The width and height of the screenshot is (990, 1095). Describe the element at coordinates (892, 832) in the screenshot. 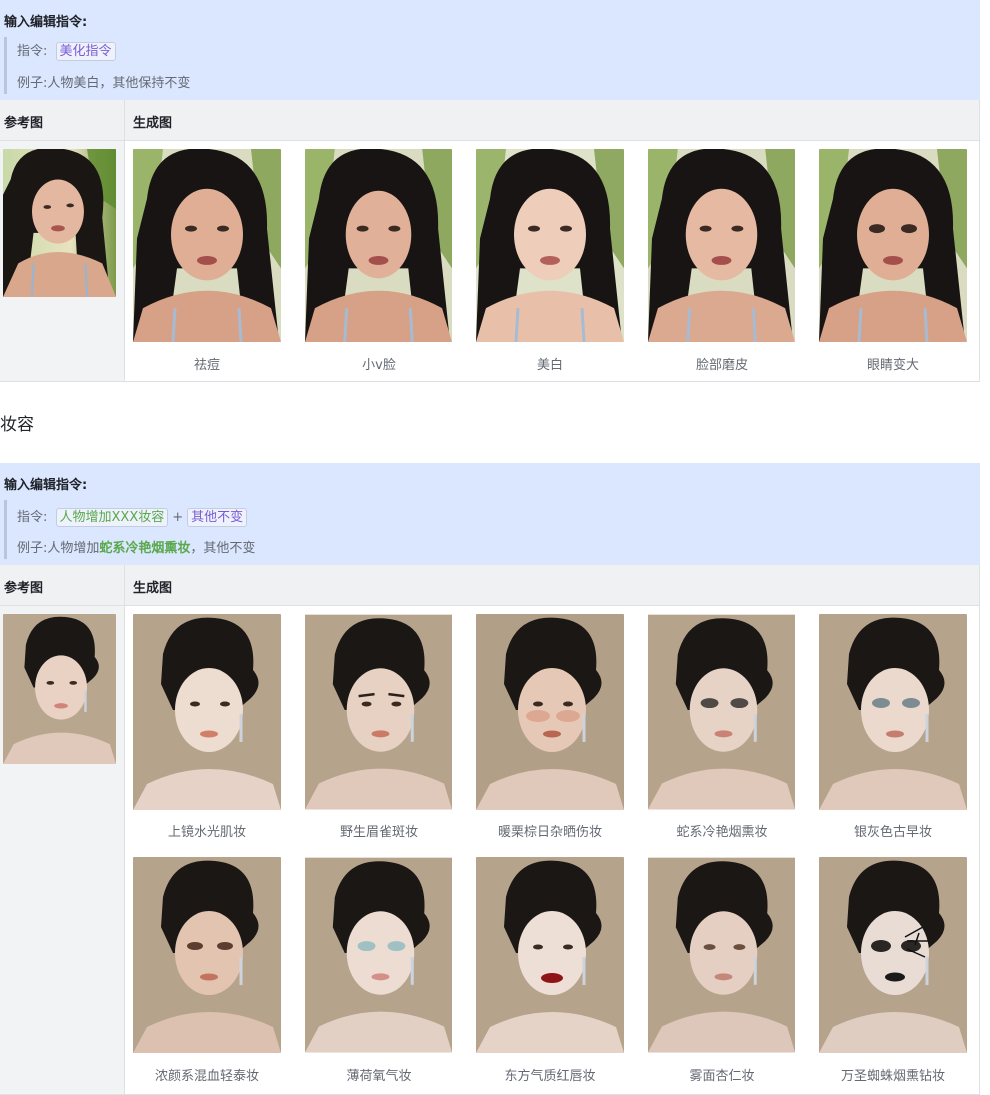

I see `image-caption: 银灰色古早妆` at that location.